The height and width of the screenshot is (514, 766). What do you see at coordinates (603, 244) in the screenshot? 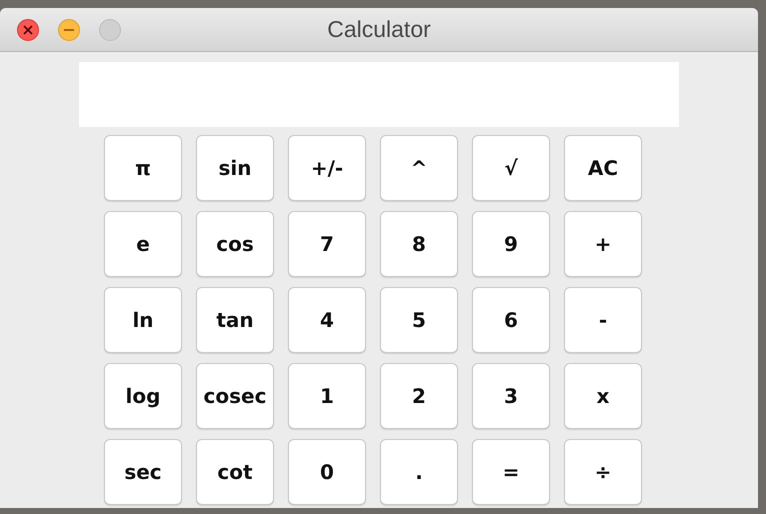
I see `calculator-key: +` at bounding box center [603, 244].